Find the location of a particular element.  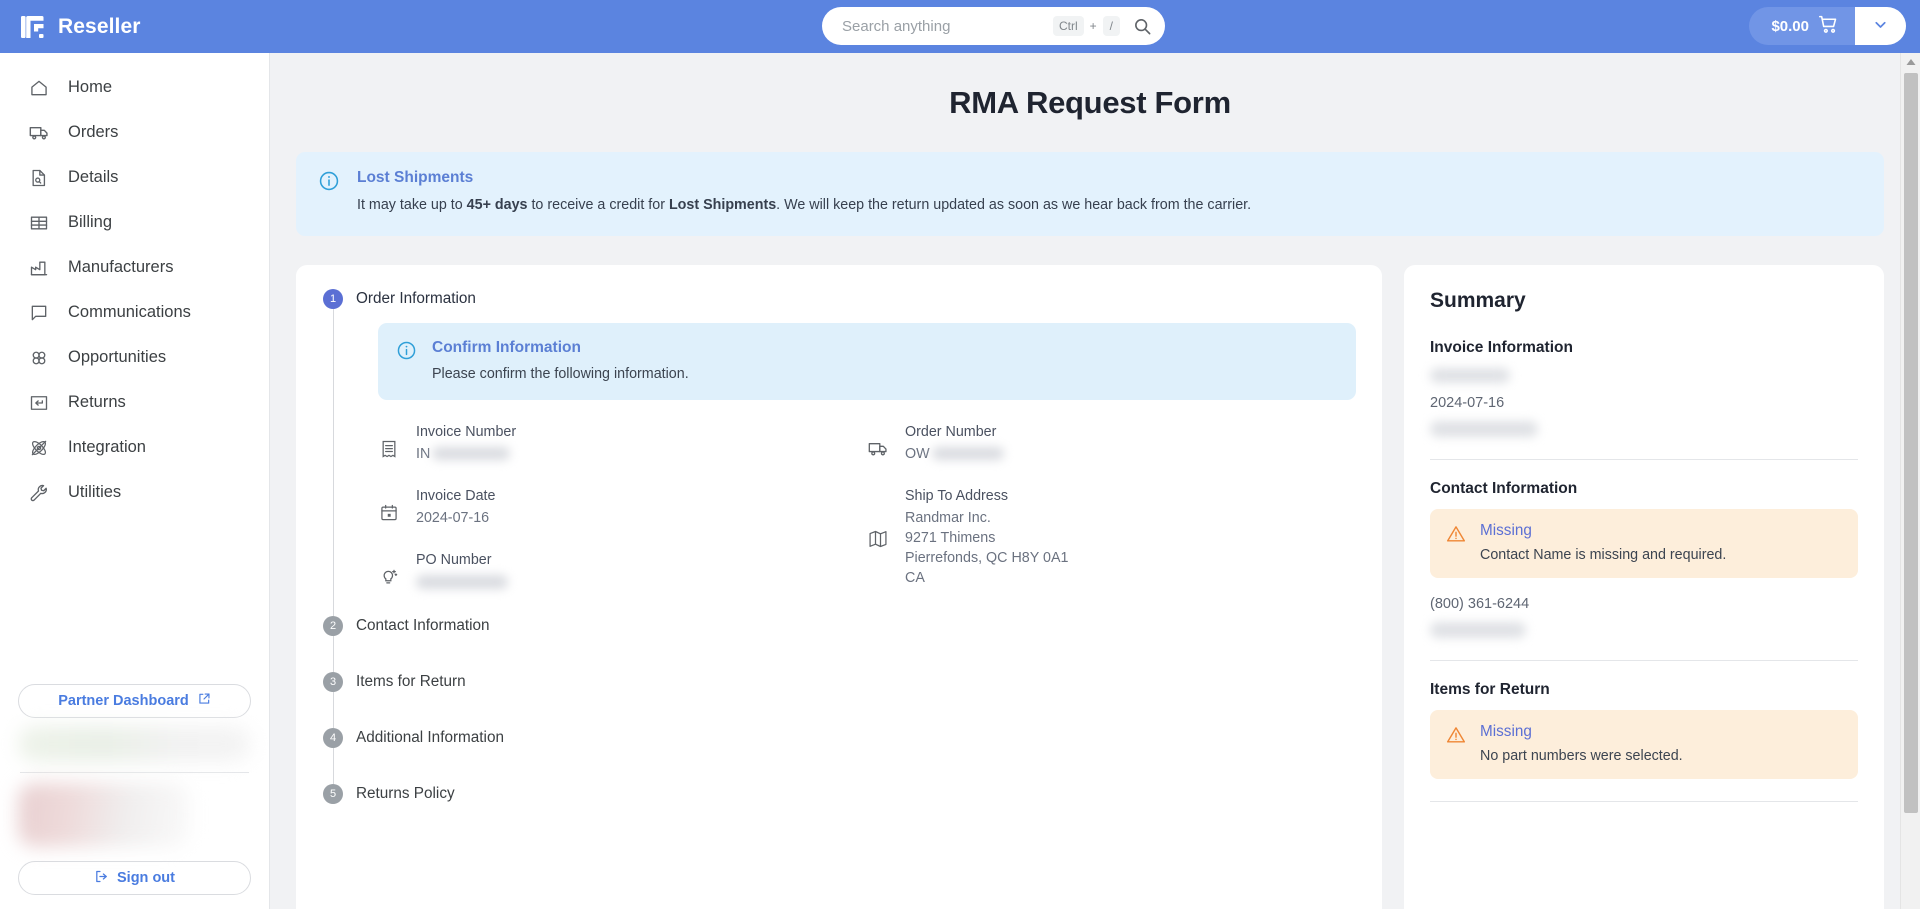

step-contact-information: 2 Contact Information is located at coordinates (836, 643).